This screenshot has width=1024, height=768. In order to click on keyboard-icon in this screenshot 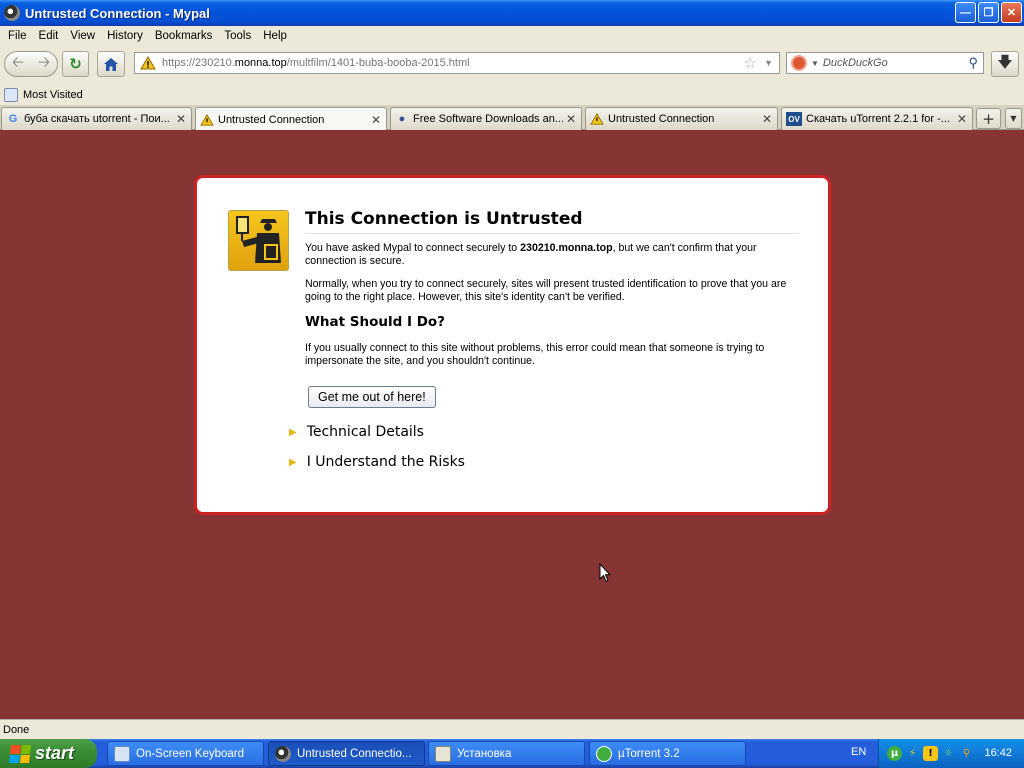, I will do `click(122, 753)`.